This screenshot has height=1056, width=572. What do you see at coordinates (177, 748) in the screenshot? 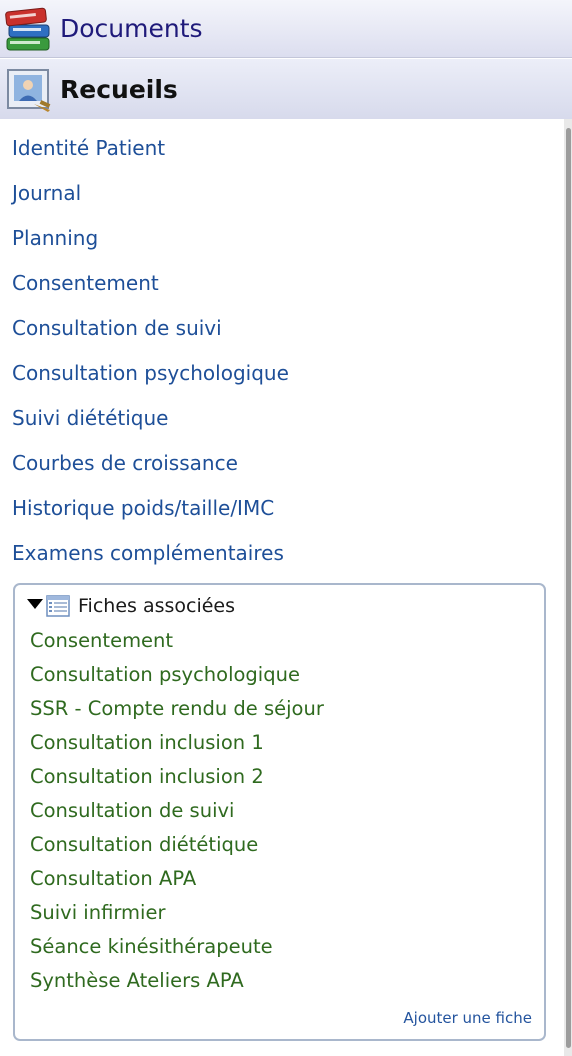
I see `fiche-item-consultation-inclusion-1: Consultation inclusion 1` at bounding box center [177, 748].